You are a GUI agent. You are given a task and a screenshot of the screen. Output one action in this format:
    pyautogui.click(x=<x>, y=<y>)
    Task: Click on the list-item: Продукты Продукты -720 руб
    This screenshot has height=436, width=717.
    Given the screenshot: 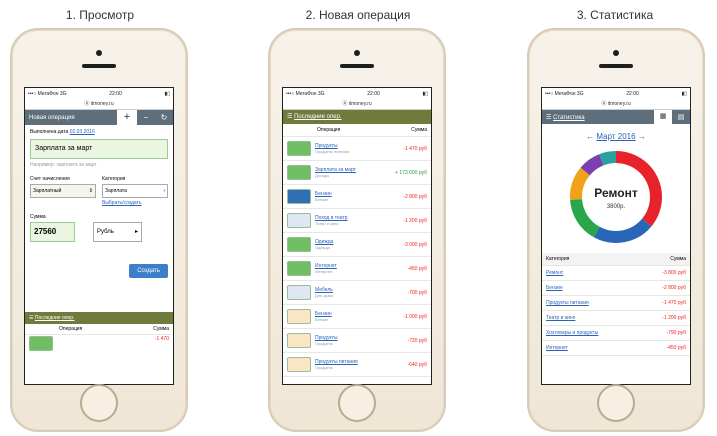 What is the action you would take?
    pyautogui.click(x=357, y=341)
    